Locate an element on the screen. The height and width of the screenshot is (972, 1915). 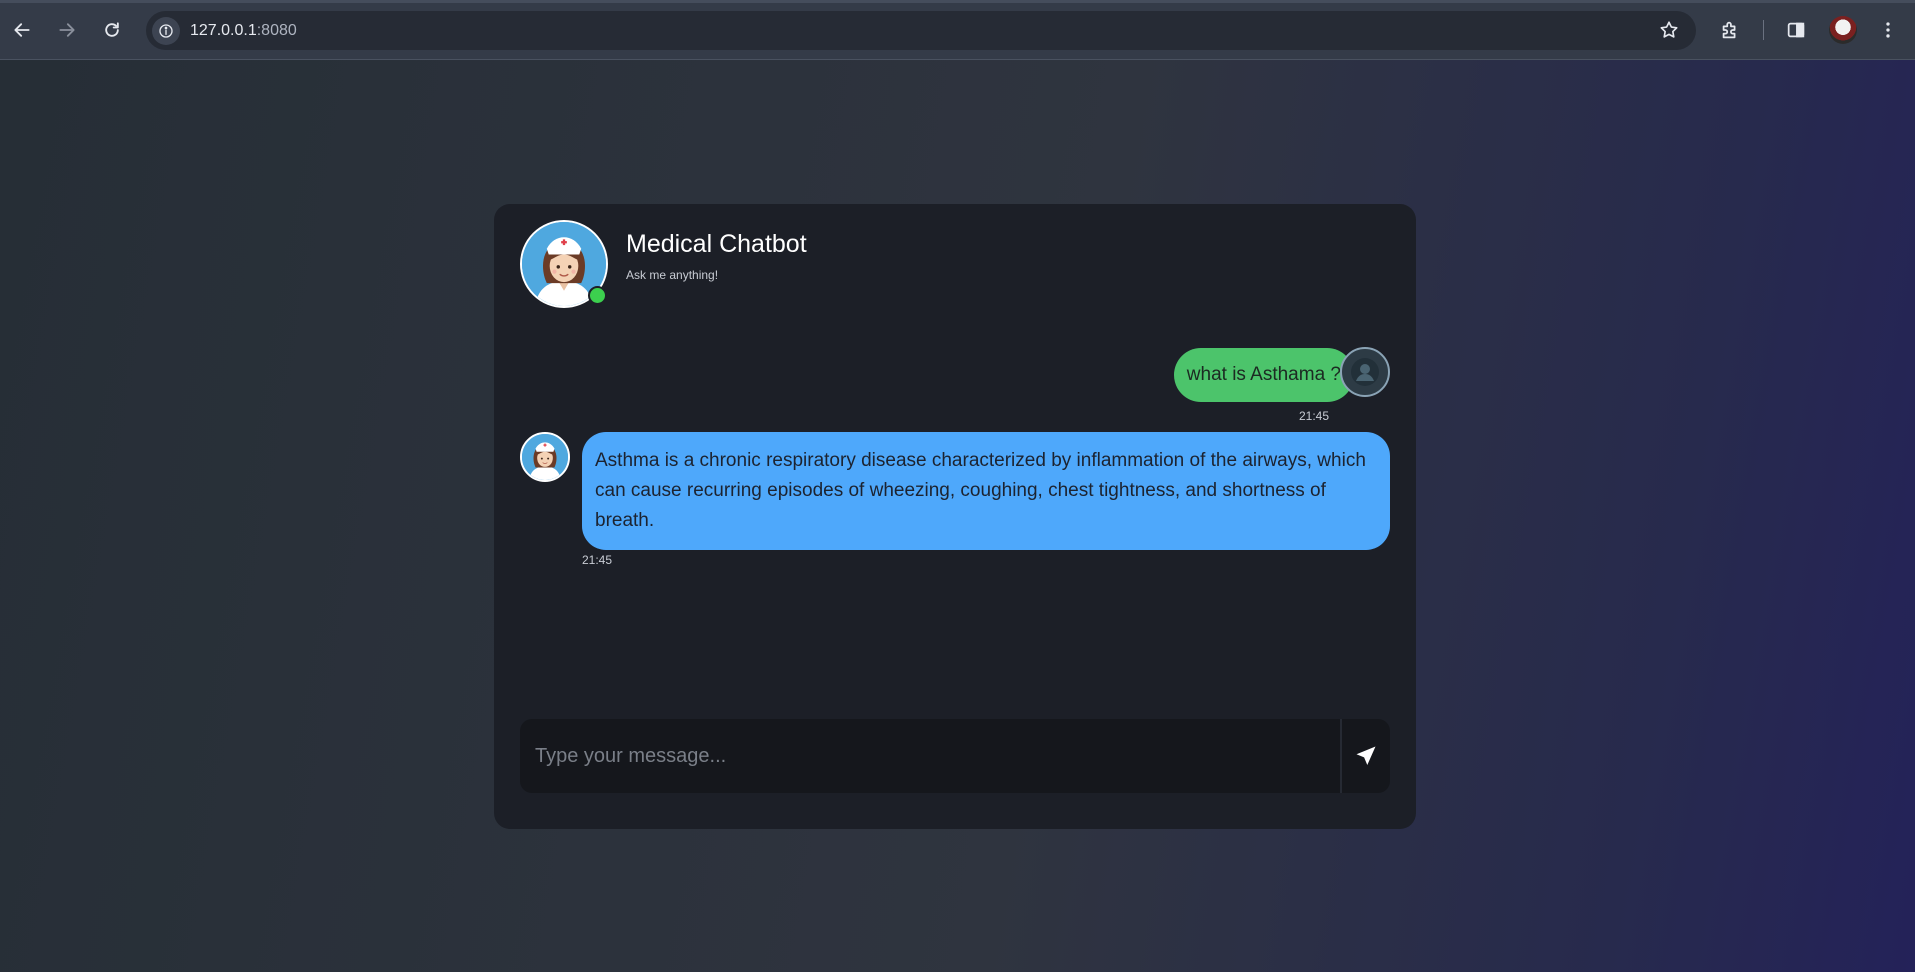
user-avatar is located at coordinates (1365, 372).